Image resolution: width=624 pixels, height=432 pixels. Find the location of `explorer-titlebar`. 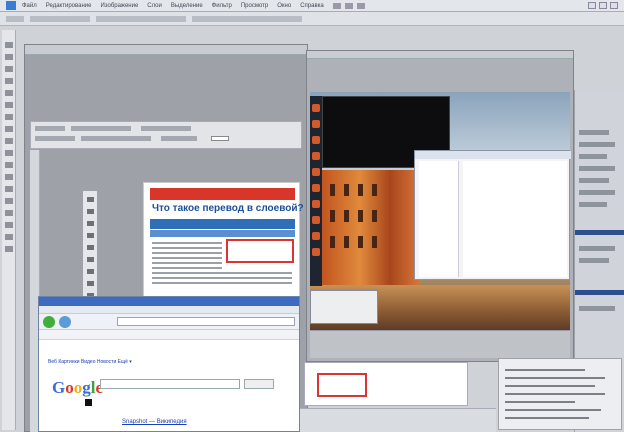

explorer-titlebar is located at coordinates (493, 155).